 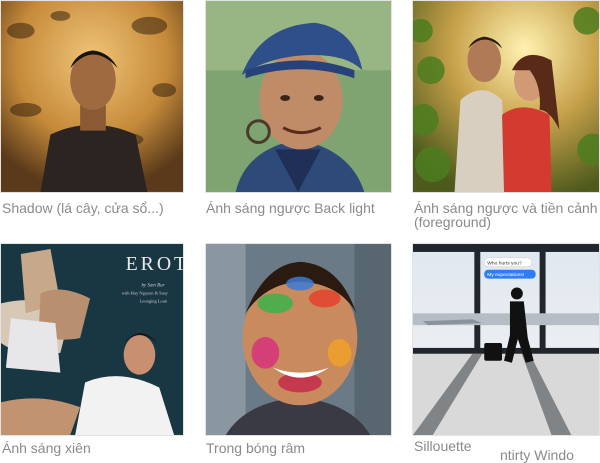 What do you see at coordinates (505, 275) in the screenshot?
I see `bubble-answer: My expectations!` at bounding box center [505, 275].